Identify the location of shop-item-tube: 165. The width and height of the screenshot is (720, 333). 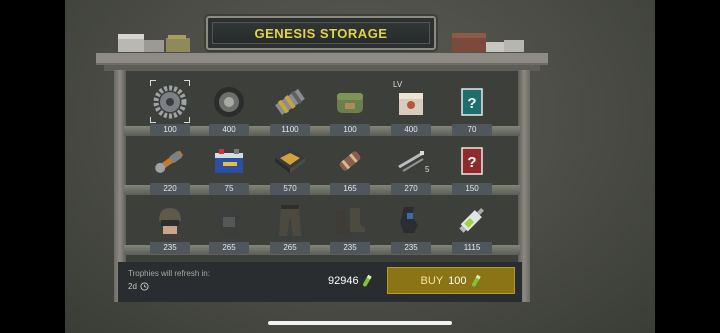
(350, 168).